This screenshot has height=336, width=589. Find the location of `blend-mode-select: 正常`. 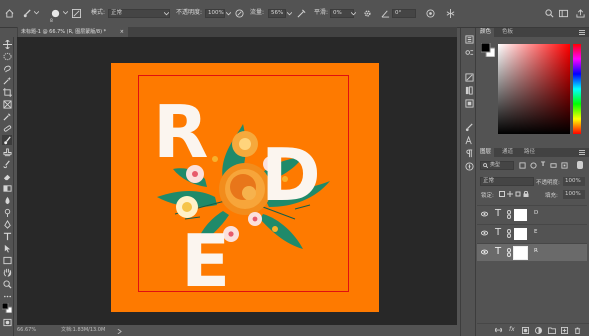

blend-mode-select: 正常 is located at coordinates (507, 181).